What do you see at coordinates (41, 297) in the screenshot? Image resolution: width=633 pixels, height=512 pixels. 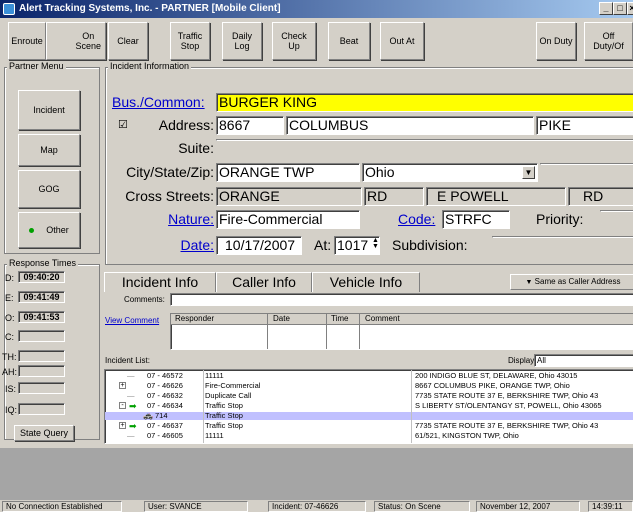 I see `e-time-field: 09:41:49` at bounding box center [41, 297].